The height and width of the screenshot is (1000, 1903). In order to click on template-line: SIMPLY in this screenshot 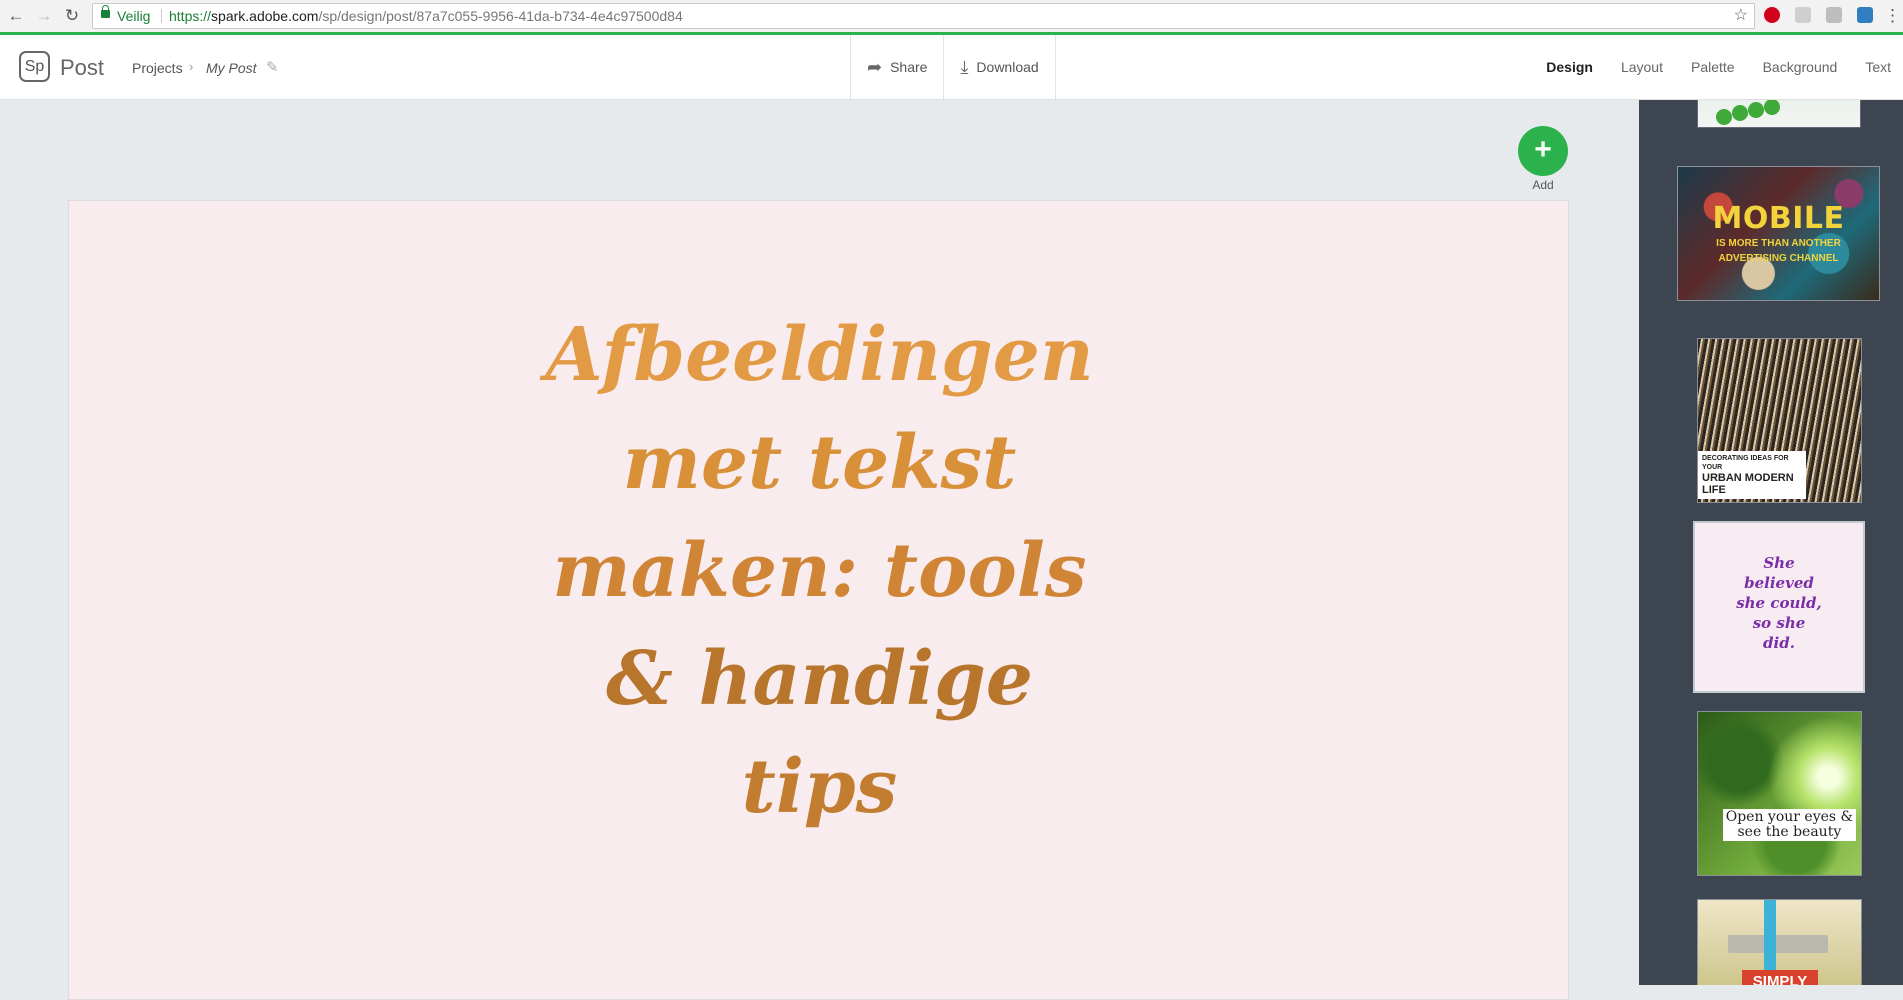, I will do `click(1780, 977)`.